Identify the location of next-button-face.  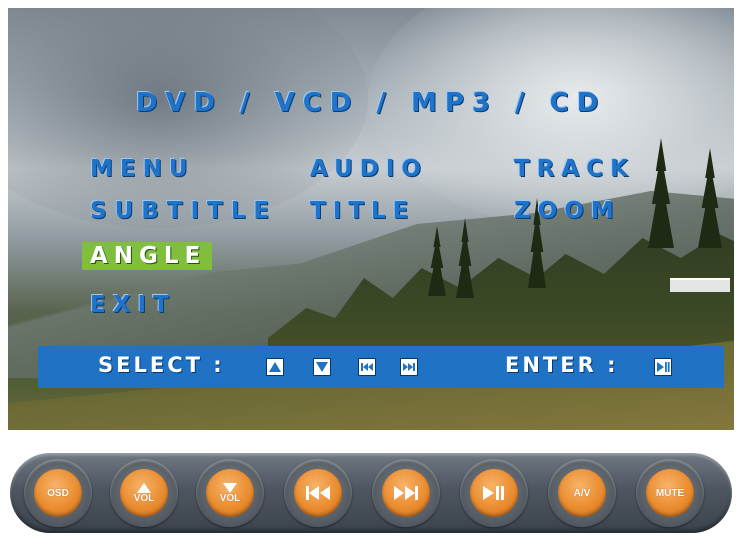
(406, 493).